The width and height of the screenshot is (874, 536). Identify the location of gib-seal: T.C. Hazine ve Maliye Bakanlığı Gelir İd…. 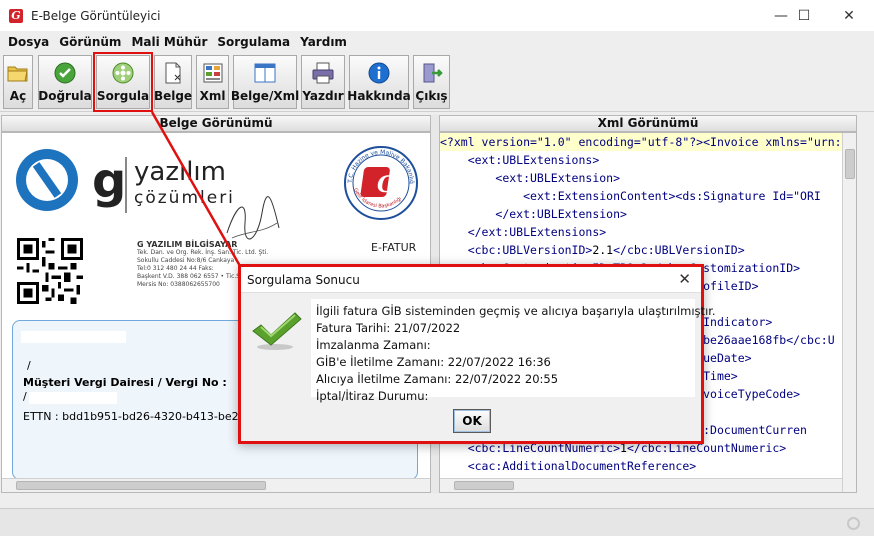
(380, 180).